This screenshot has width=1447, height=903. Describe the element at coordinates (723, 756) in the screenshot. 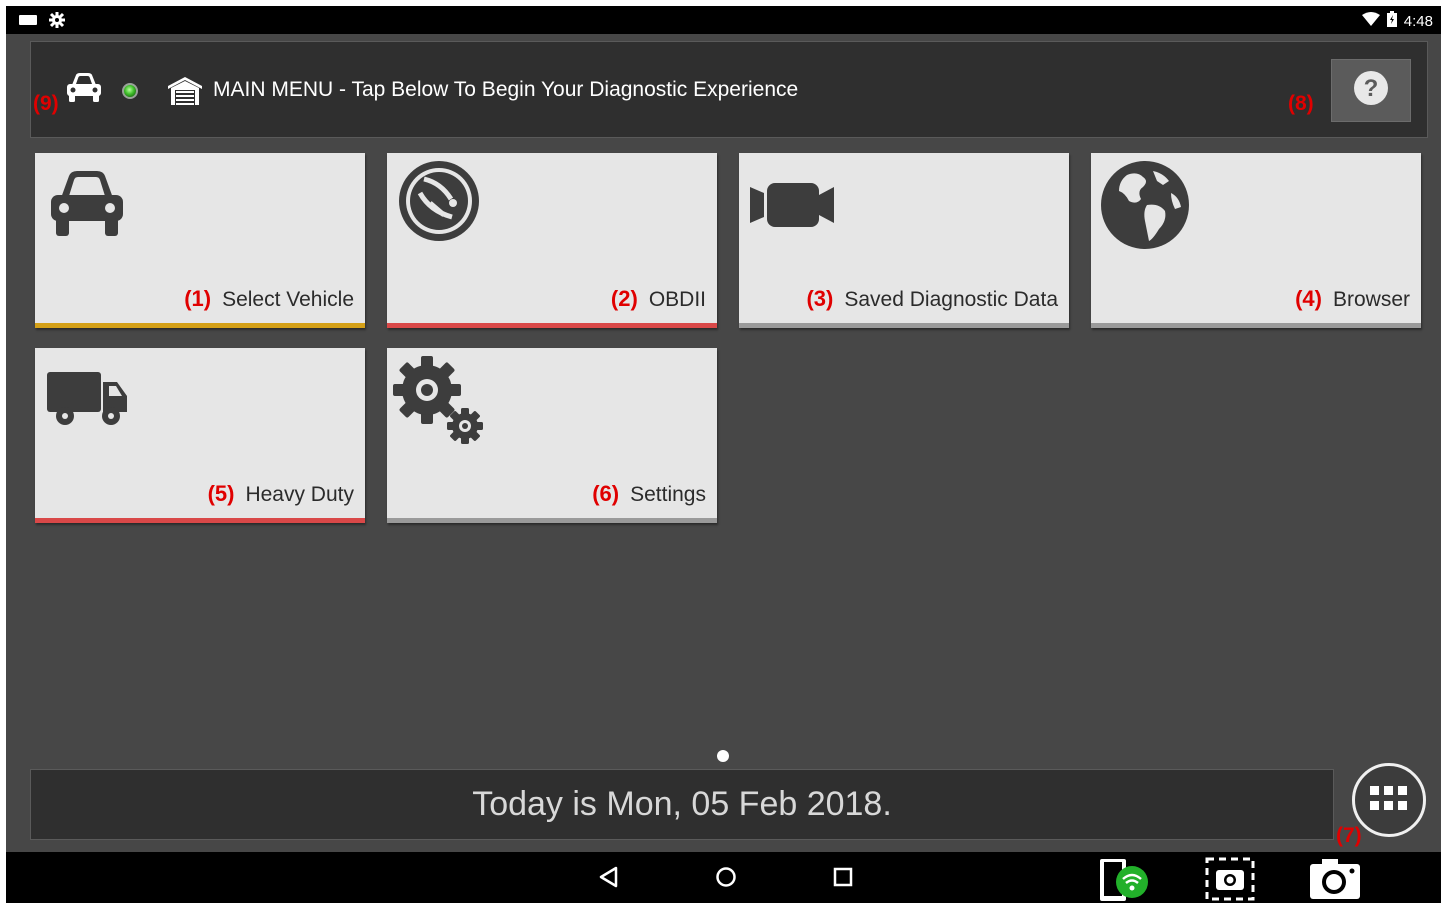

I see `page-indicator-dot` at that location.